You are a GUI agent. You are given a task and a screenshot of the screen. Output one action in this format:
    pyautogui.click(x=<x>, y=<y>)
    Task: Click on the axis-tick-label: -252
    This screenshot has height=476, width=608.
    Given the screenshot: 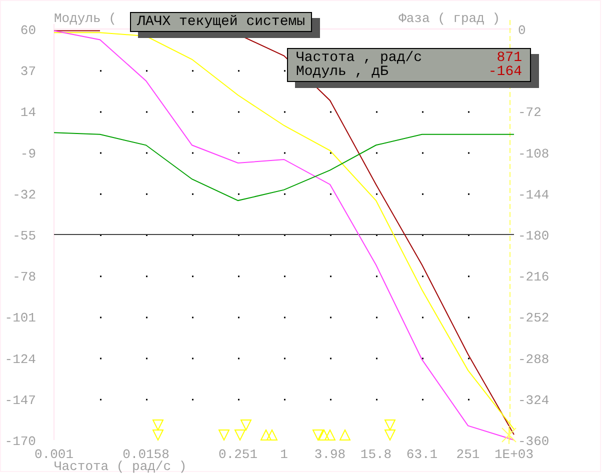 What is the action you would take?
    pyautogui.click(x=534, y=318)
    